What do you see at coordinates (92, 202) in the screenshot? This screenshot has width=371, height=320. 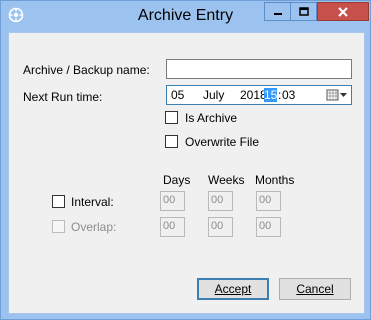 I see `interval-label: Interval:` at bounding box center [92, 202].